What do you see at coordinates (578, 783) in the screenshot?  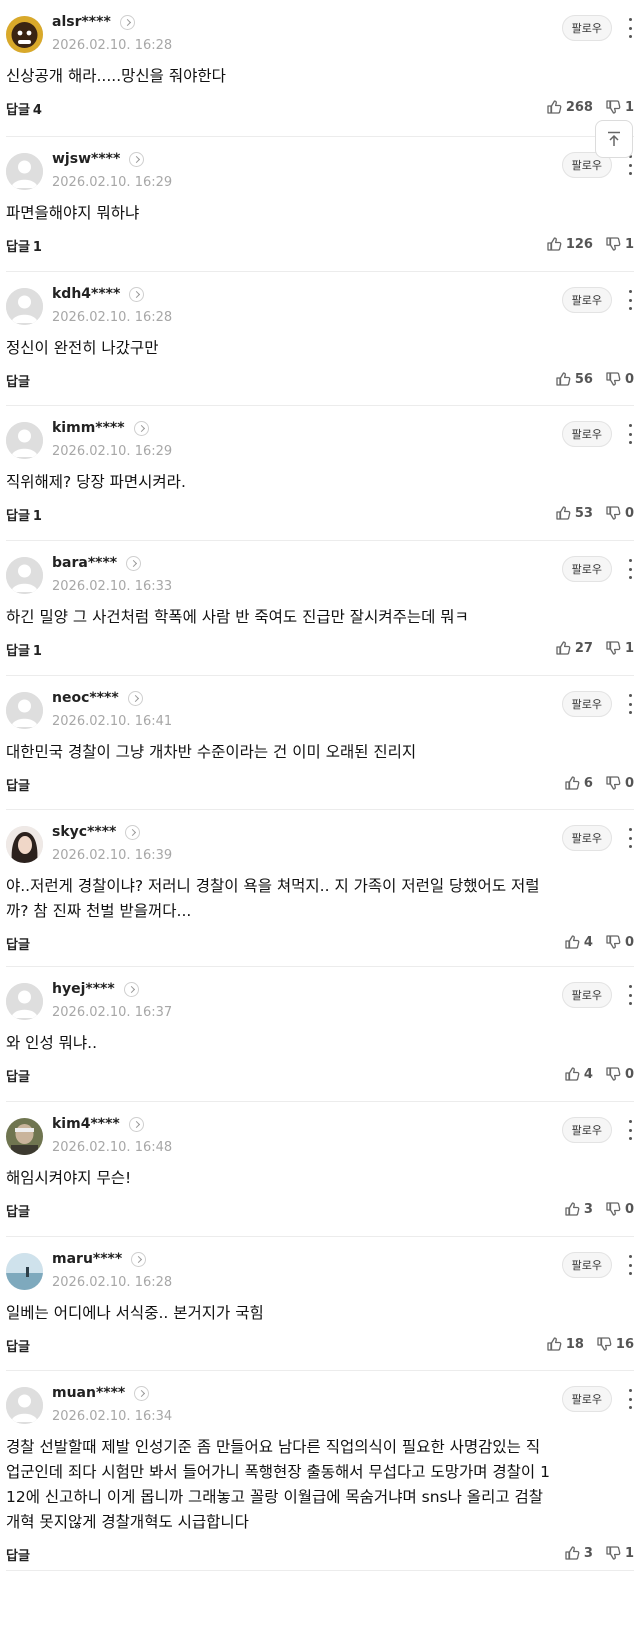 I see `like-button: 6` at bounding box center [578, 783].